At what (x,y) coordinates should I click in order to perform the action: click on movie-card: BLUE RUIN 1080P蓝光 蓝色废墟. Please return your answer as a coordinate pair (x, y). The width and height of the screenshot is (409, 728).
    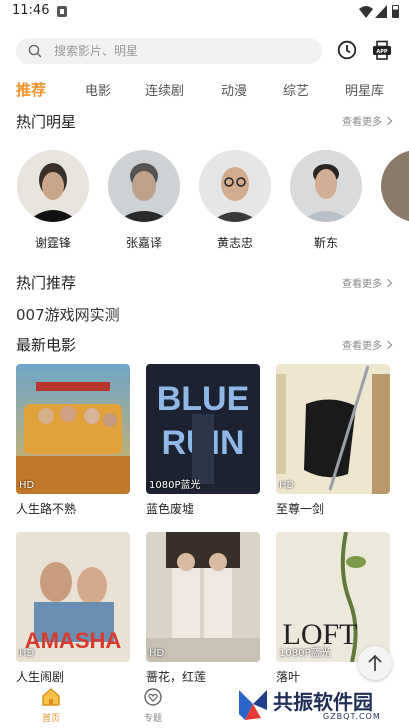
    Looking at the image, I should click on (203, 440).